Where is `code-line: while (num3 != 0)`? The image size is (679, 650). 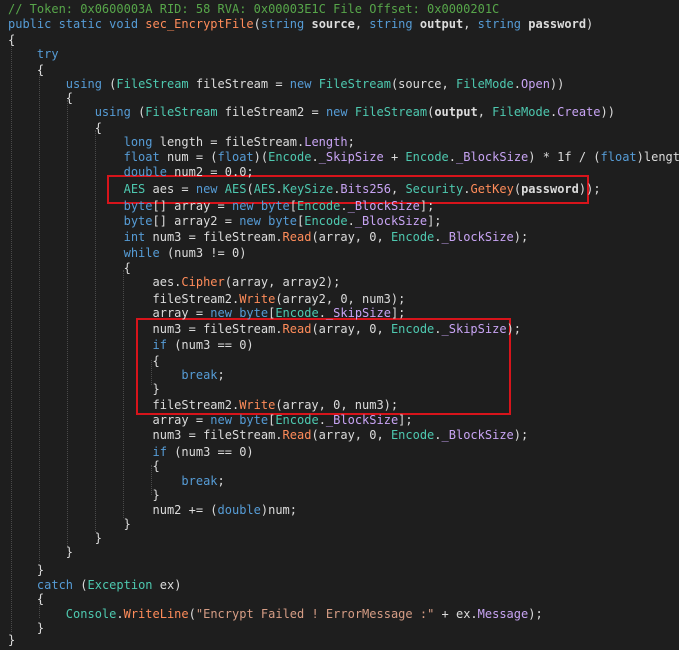 code-line: while (num3 != 0) is located at coordinates (127, 253).